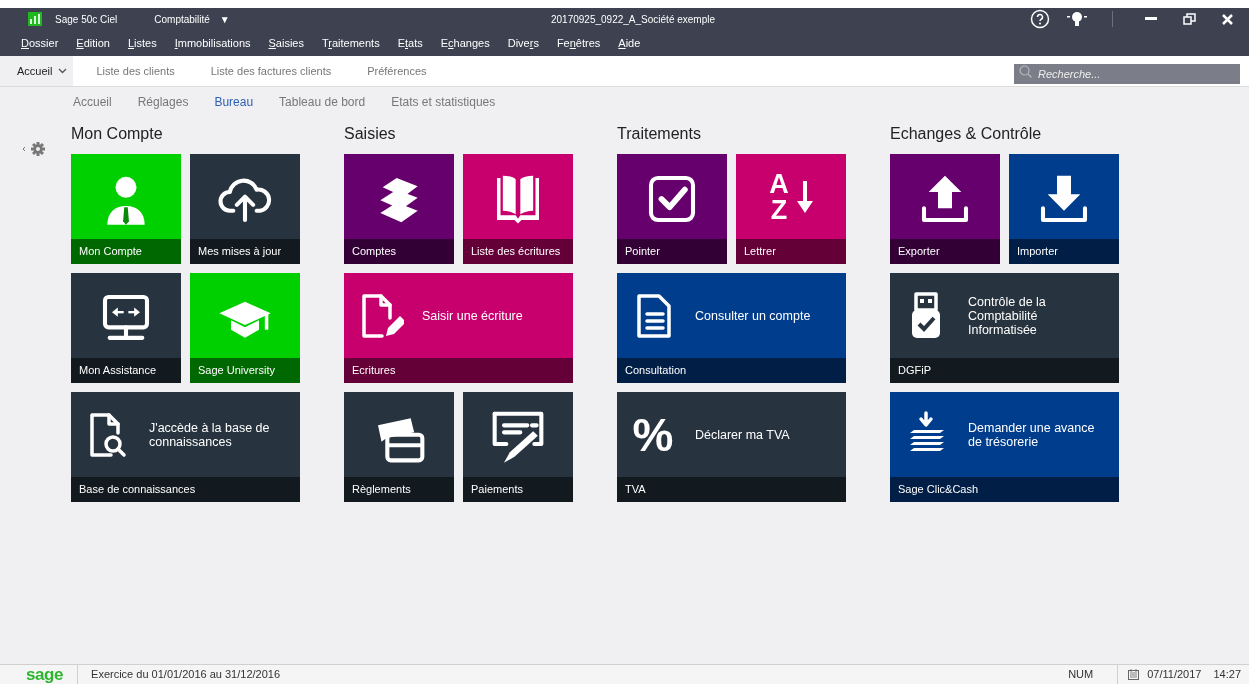  I want to click on tile-caption: Comptes, so click(374, 252).